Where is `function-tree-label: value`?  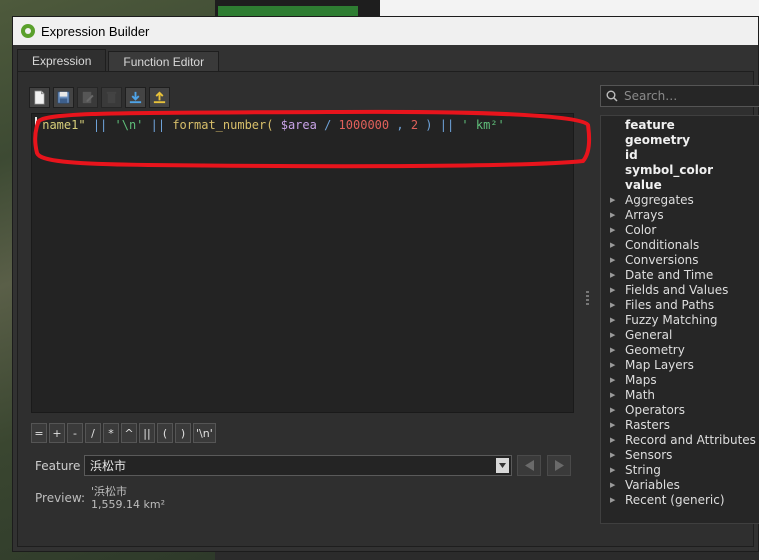
function-tree-label: value is located at coordinates (643, 185).